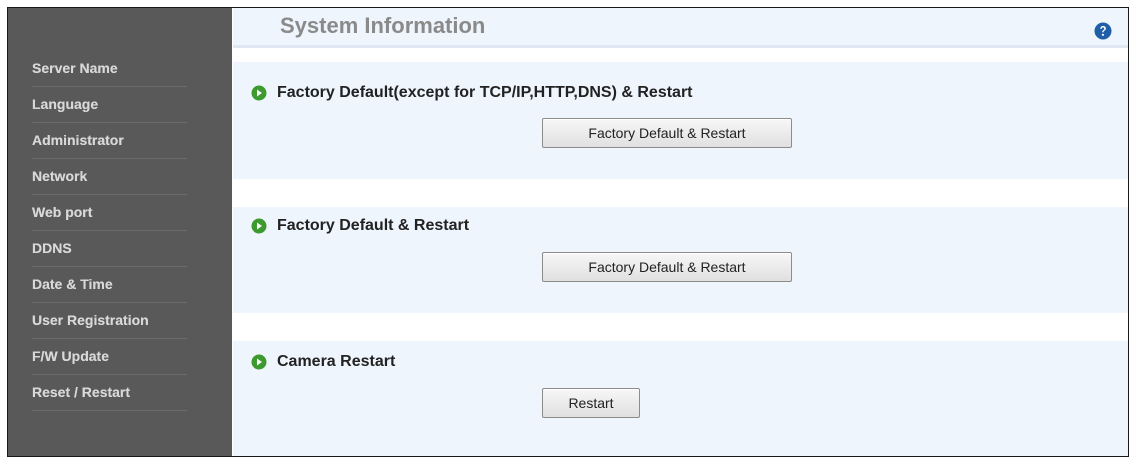 This screenshot has width=1134, height=457. Describe the element at coordinates (109, 321) in the screenshot. I see `sidebar-item-user-registration: User Registration` at that location.